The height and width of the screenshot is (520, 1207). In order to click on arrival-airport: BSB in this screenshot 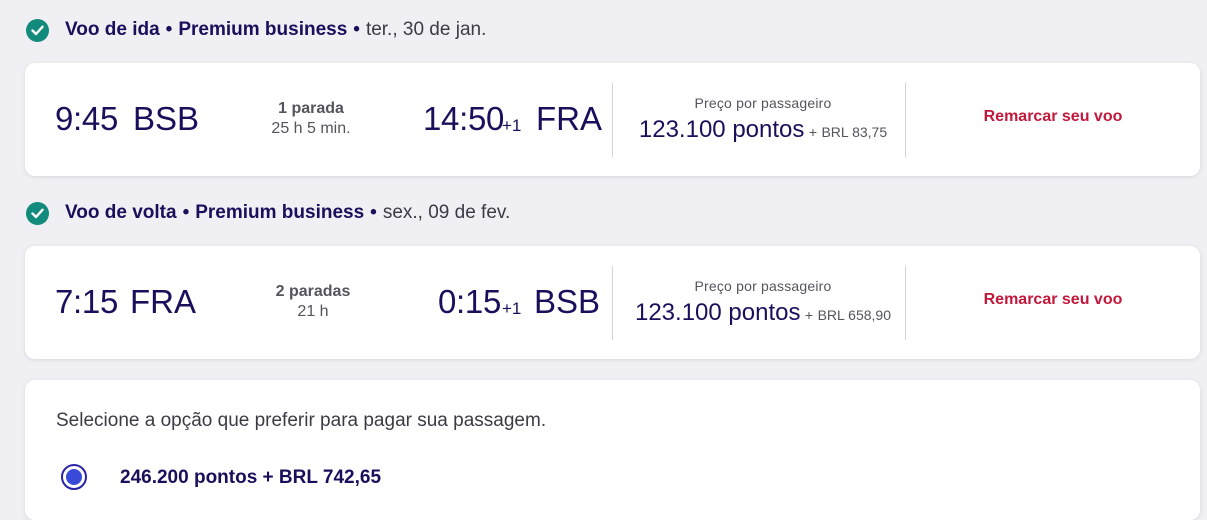, I will do `click(567, 301)`.